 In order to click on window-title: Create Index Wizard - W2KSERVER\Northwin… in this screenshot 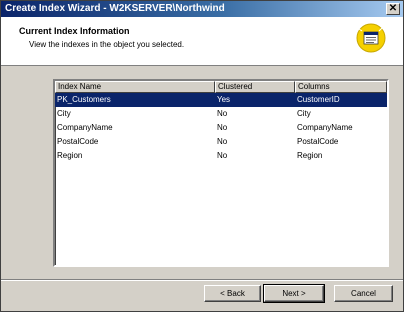, I will do `click(115, 8)`.